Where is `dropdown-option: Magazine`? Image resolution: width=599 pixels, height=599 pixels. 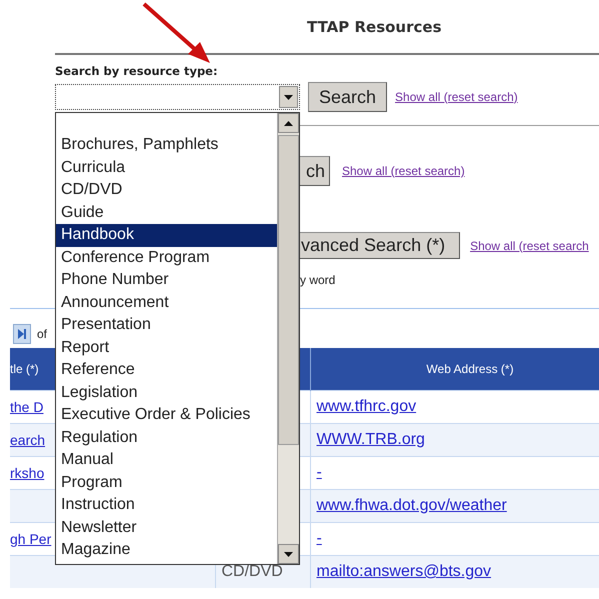 dropdown-option: Magazine is located at coordinates (166, 550).